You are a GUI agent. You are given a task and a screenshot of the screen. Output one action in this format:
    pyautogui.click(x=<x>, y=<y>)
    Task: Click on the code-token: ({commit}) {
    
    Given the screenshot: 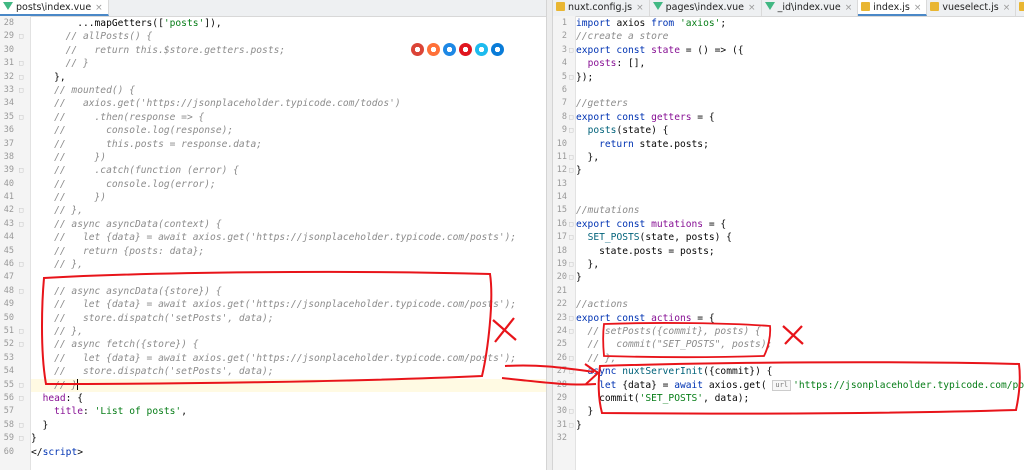 What is the action you would take?
    pyautogui.click(x=738, y=372)
    